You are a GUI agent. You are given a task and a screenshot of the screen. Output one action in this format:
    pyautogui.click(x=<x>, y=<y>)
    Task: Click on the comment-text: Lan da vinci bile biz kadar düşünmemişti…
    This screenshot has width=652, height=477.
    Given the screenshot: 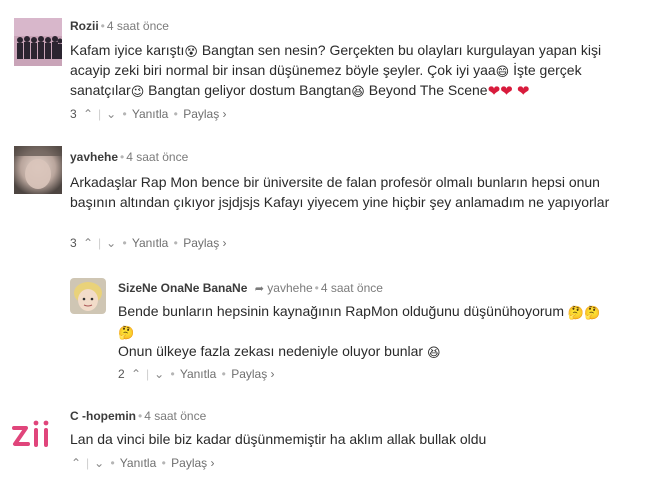 What is the action you would take?
    pyautogui.click(x=278, y=439)
    